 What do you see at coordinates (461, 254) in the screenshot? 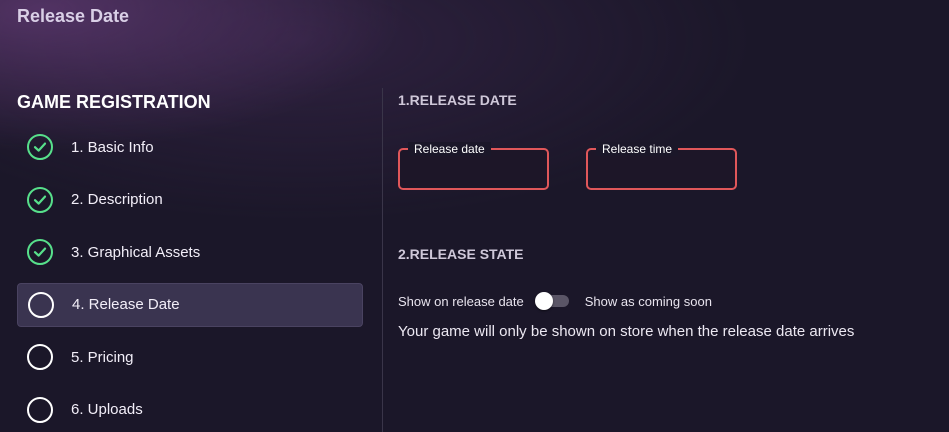
I see `release-state-heading: 2.RELEASE STATE` at bounding box center [461, 254].